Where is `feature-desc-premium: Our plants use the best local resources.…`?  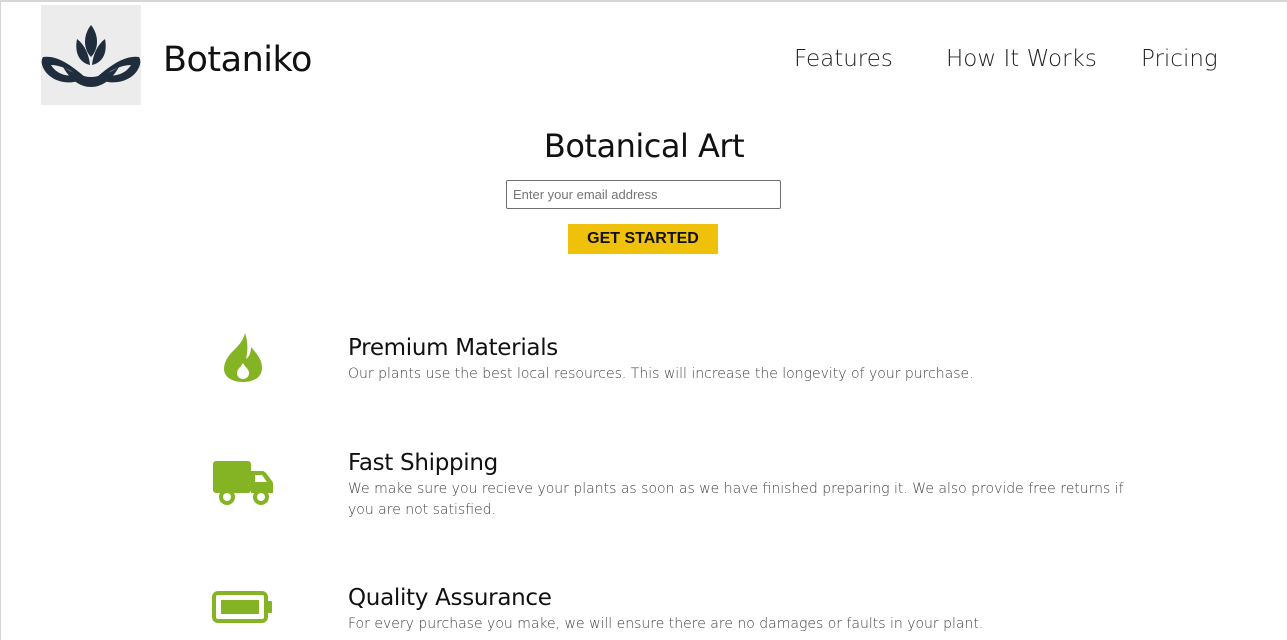
feature-desc-premium: Our plants use the best local resources.… is located at coordinates (661, 374).